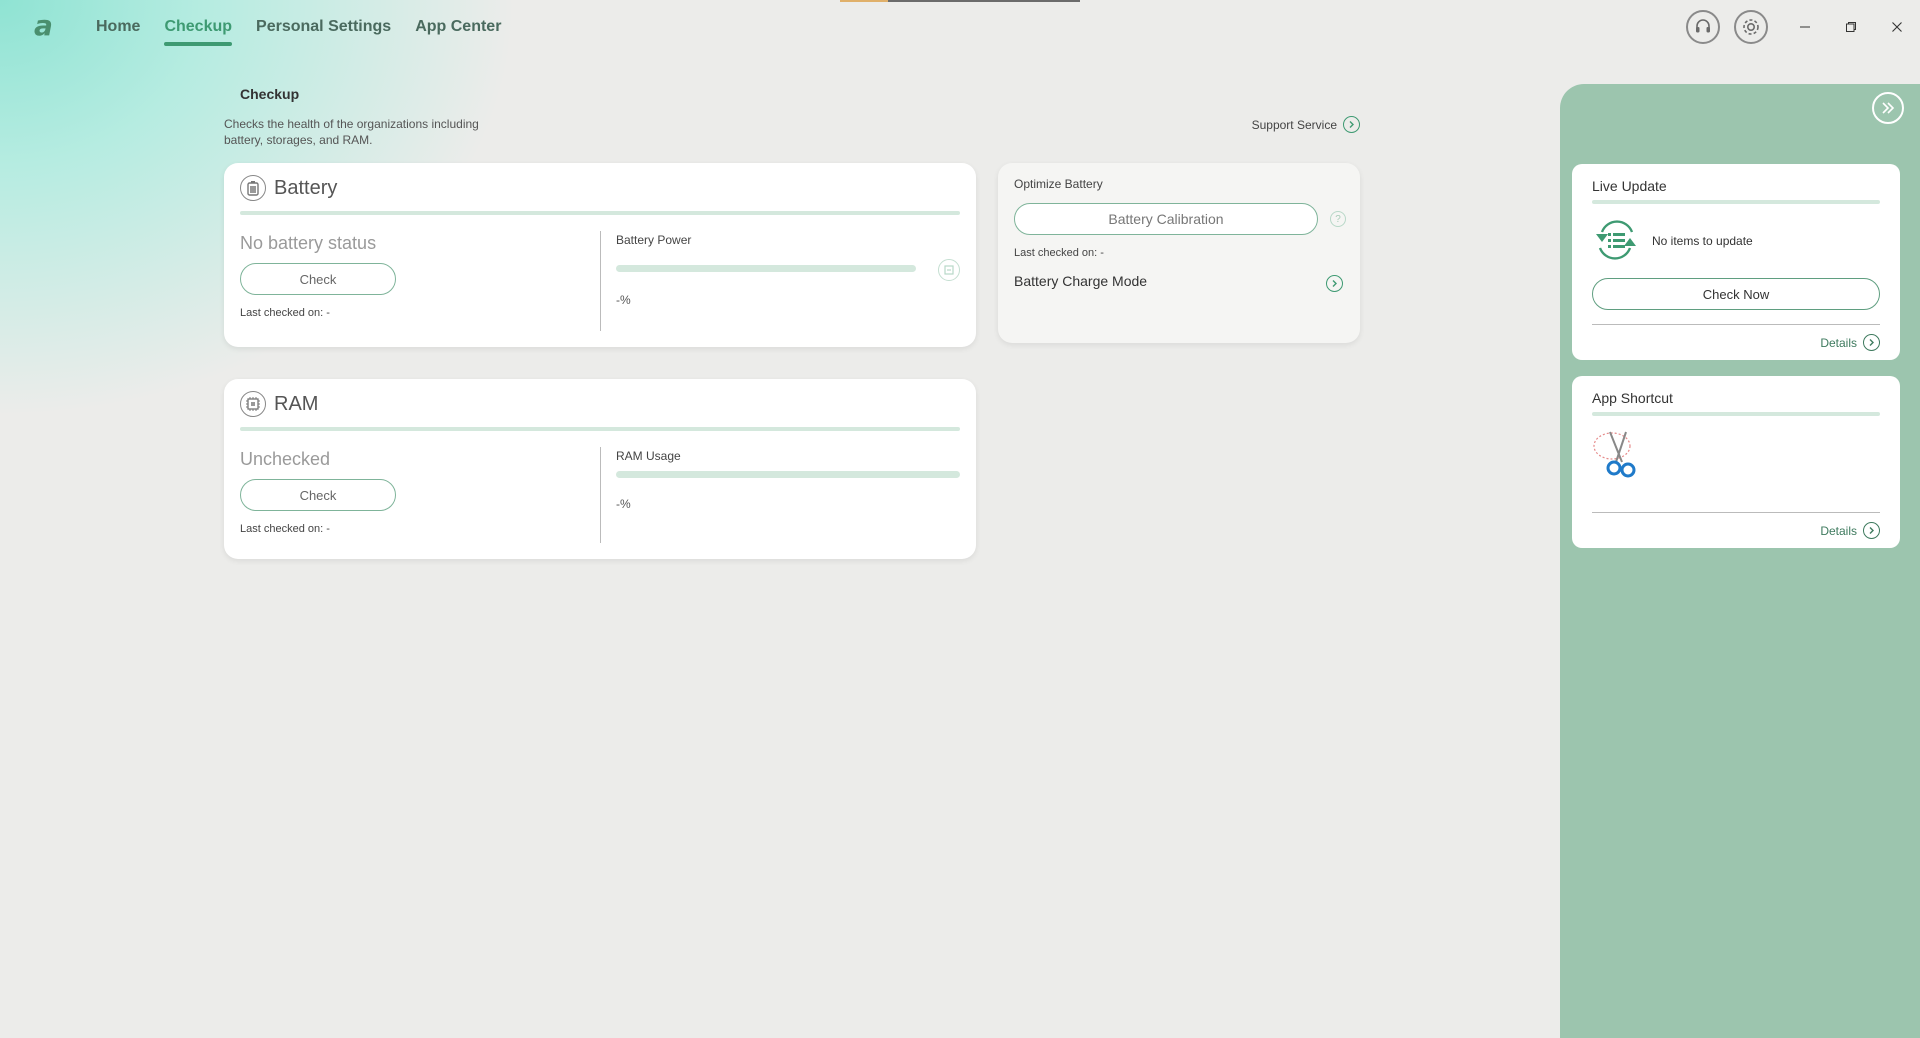  I want to click on snipping-tool-icon, so click(1619, 454).